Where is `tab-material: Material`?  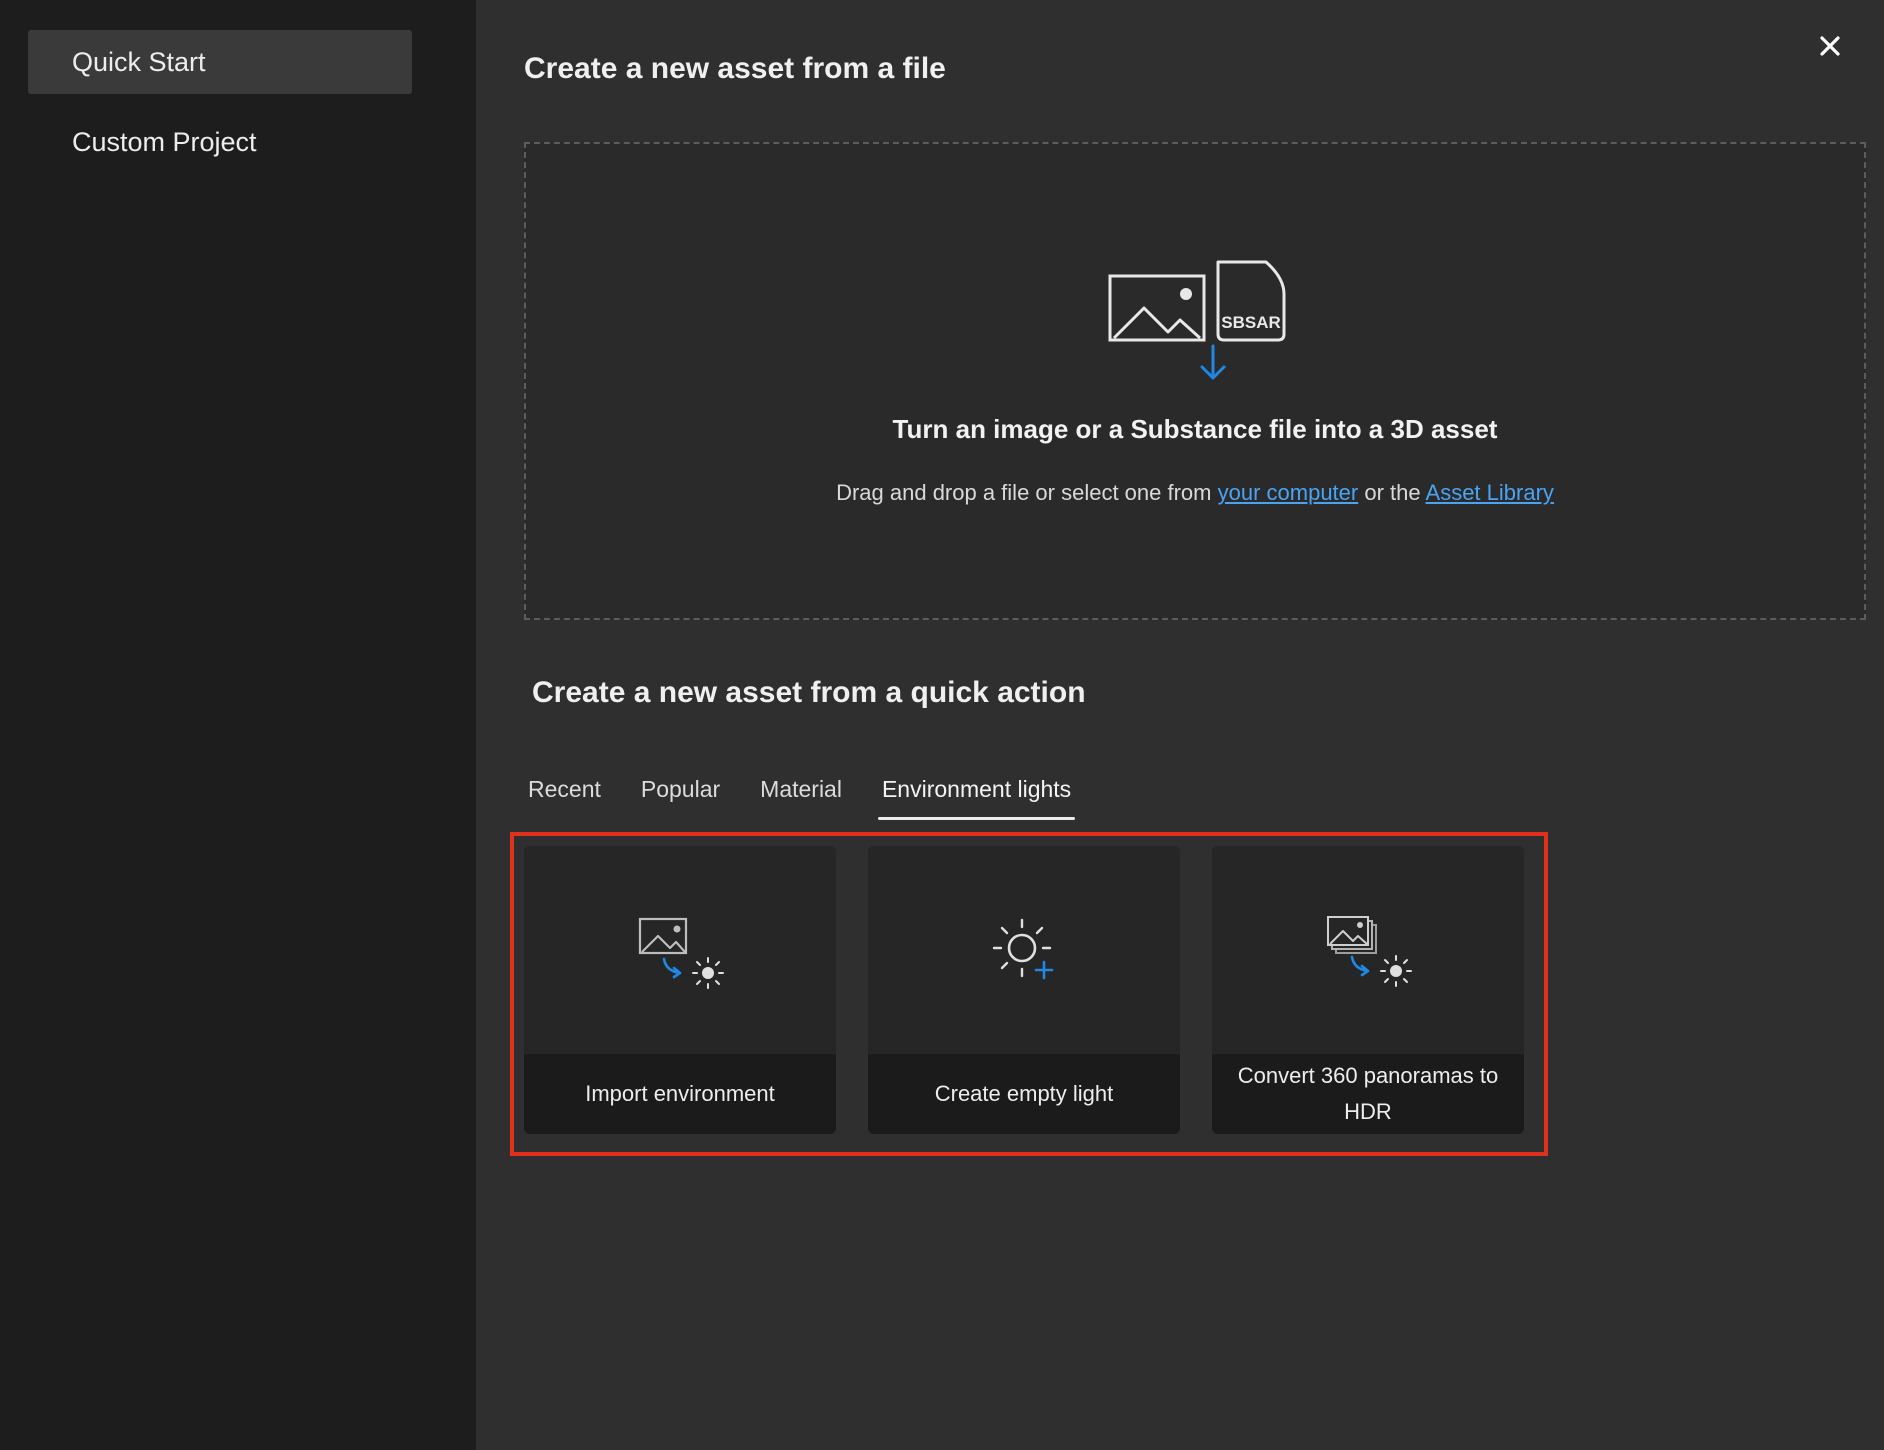 tab-material: Material is located at coordinates (801, 796).